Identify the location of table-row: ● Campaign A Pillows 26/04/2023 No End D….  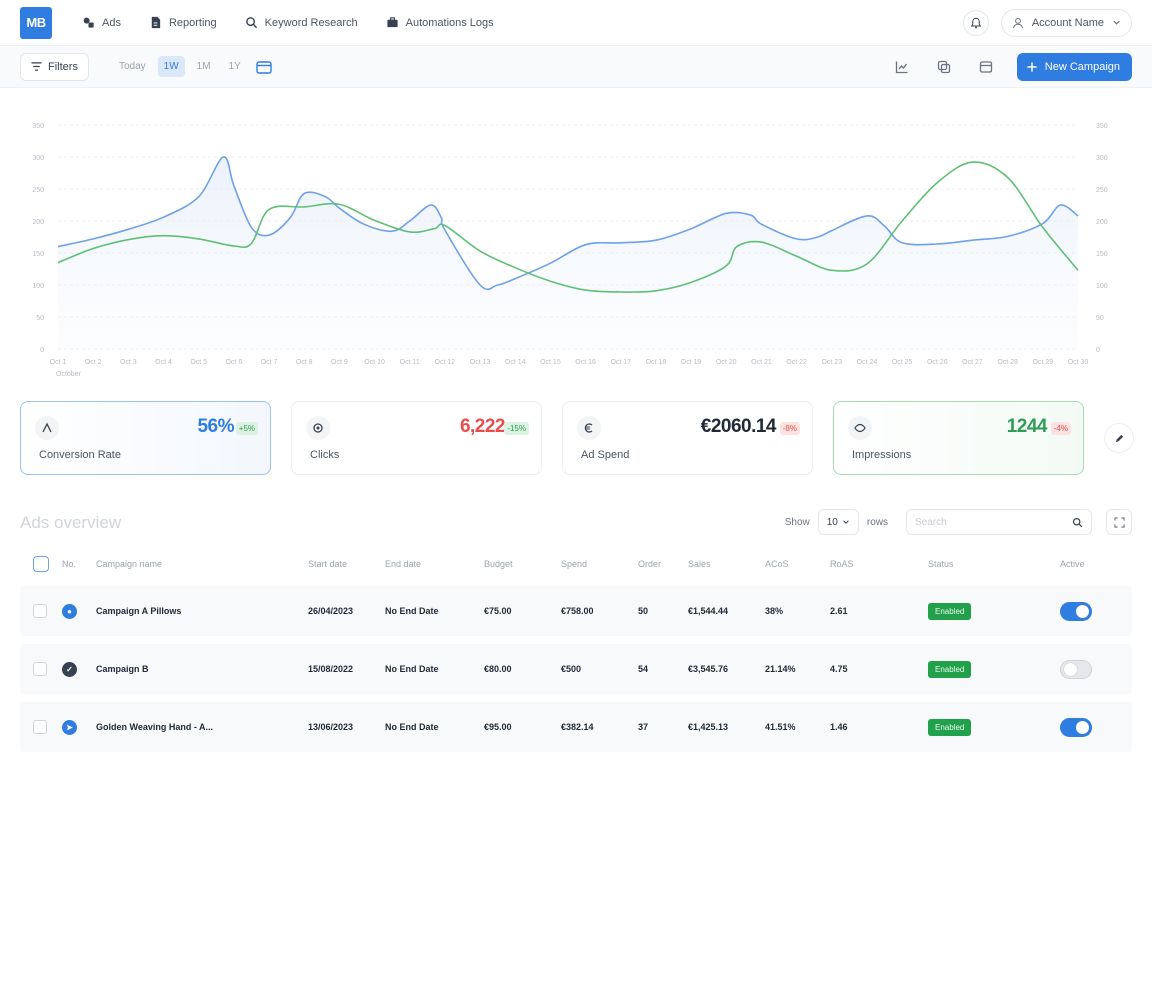
(576, 611).